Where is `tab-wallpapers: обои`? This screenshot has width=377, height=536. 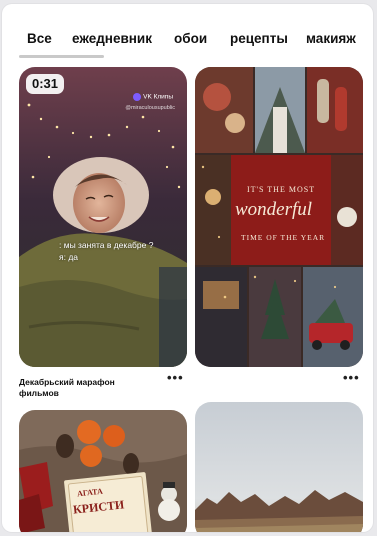 tab-wallpapers: обои is located at coordinates (190, 38).